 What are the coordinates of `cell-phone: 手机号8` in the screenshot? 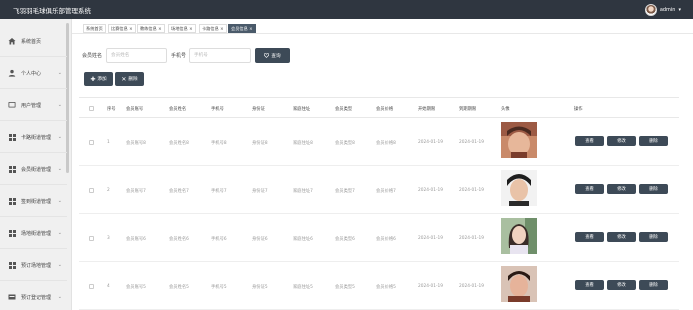 It's located at (219, 143).